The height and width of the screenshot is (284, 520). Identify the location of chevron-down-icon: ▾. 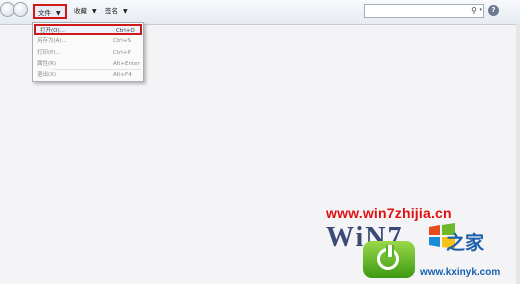
(480, 10).